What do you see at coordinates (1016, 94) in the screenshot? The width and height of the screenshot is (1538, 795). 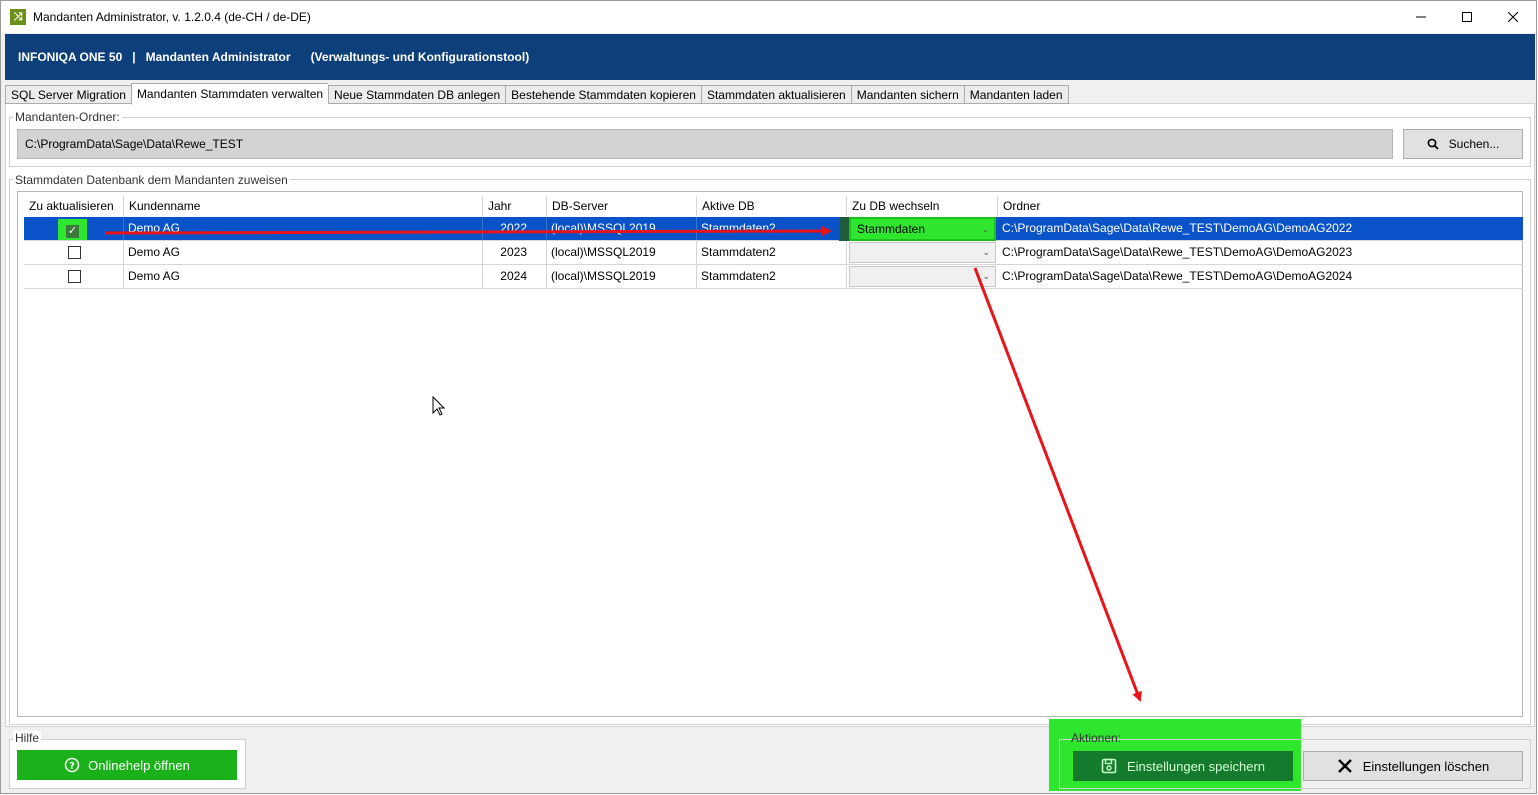 I see `tab-mandanten-laden: Mandanten laden` at bounding box center [1016, 94].